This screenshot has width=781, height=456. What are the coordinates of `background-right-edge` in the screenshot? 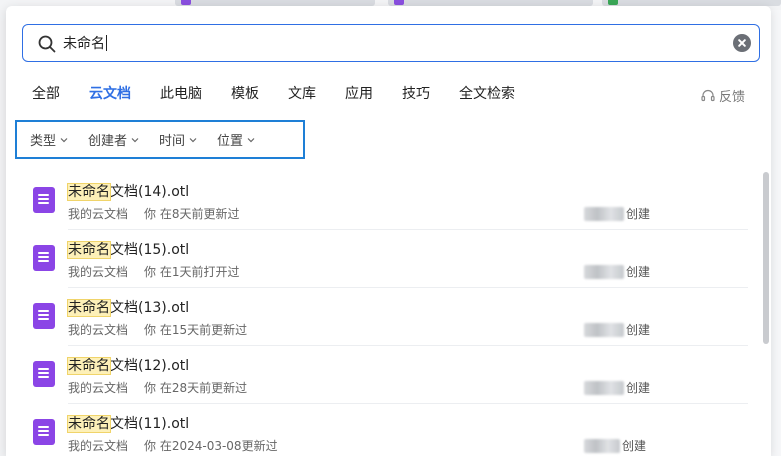 It's located at (776, 233).